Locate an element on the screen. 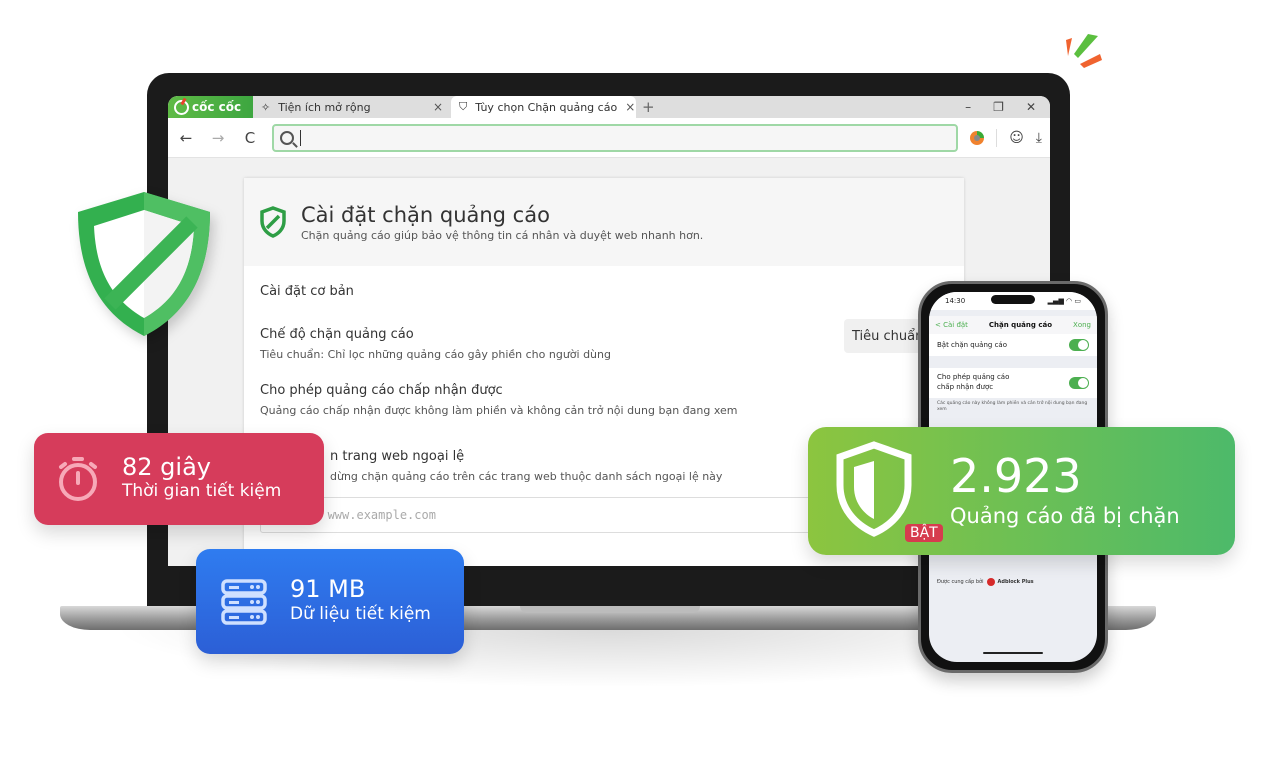  tab-adblock-options: ⛉ Tùy chọn Chặn quảng cáo × is located at coordinates (543, 107).